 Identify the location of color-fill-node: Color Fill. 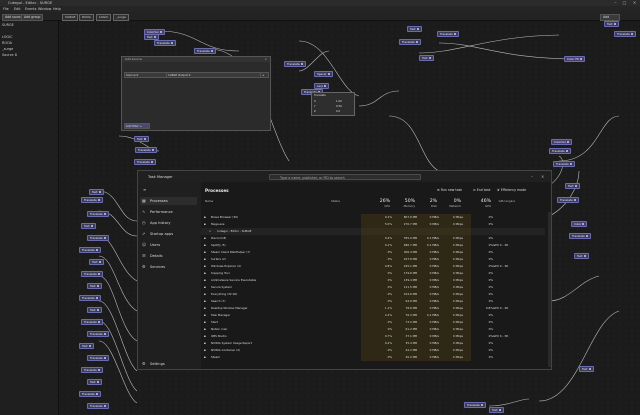
(574, 59).